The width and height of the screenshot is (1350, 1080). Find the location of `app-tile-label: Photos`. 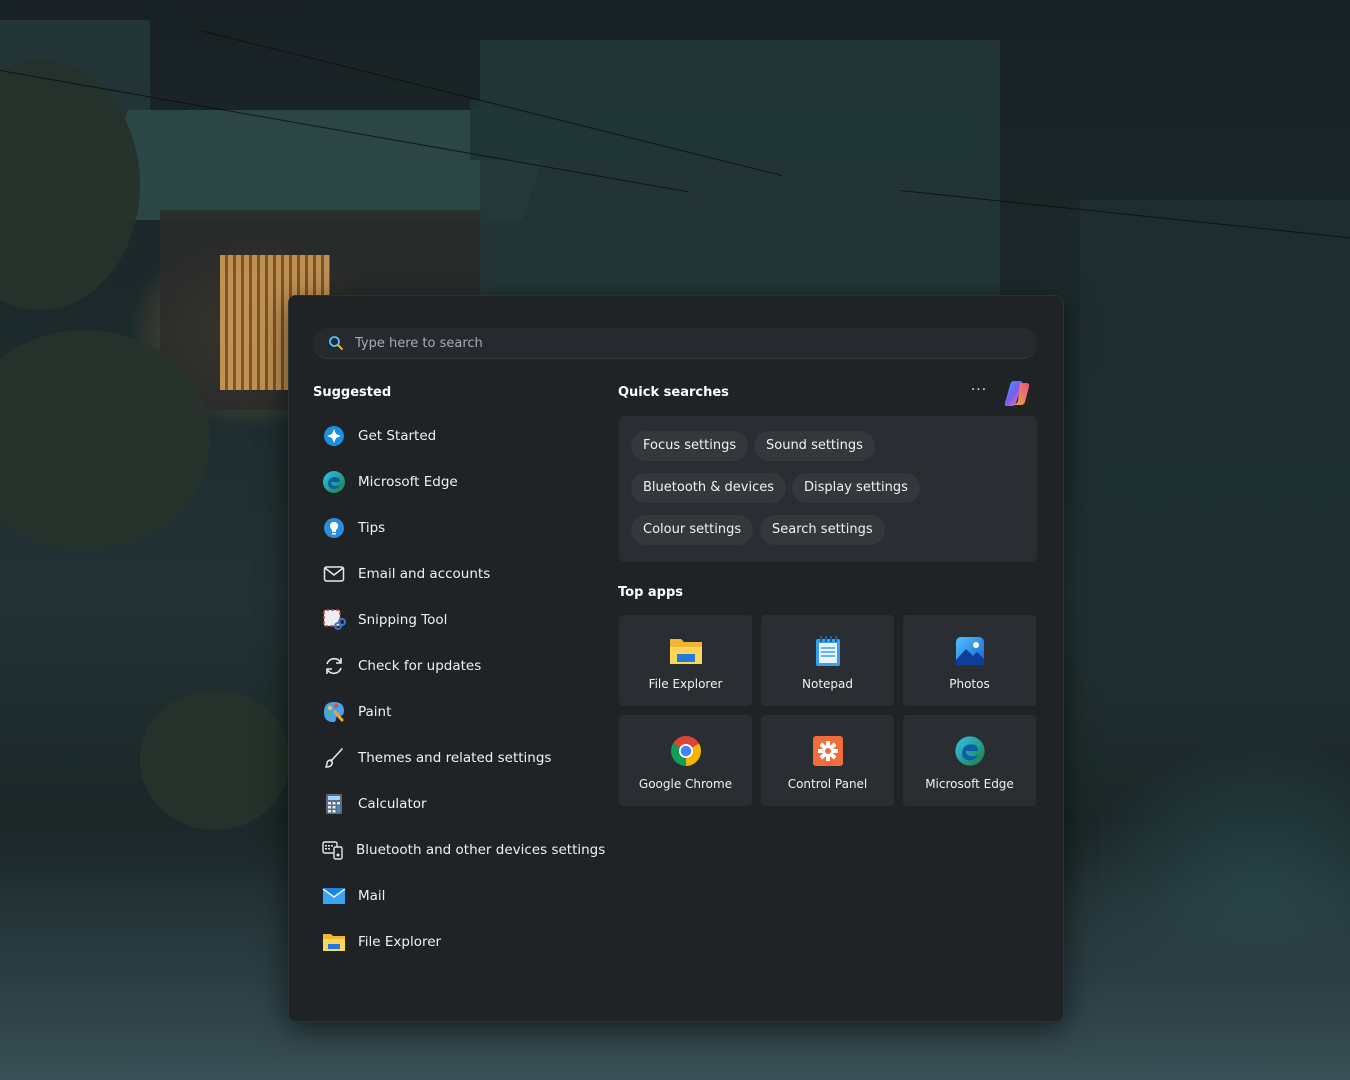

app-tile-label: Photos is located at coordinates (969, 684).